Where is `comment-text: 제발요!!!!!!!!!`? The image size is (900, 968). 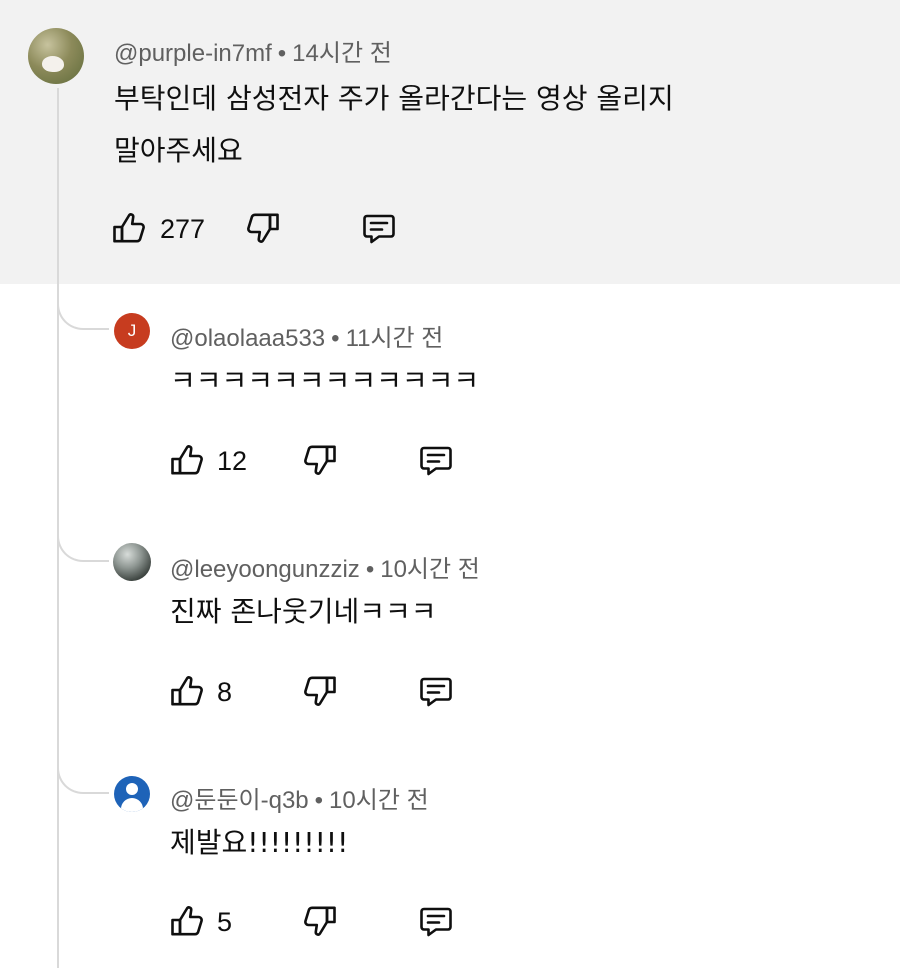
comment-text: 제발요!!!!!!!!! is located at coordinates (259, 842).